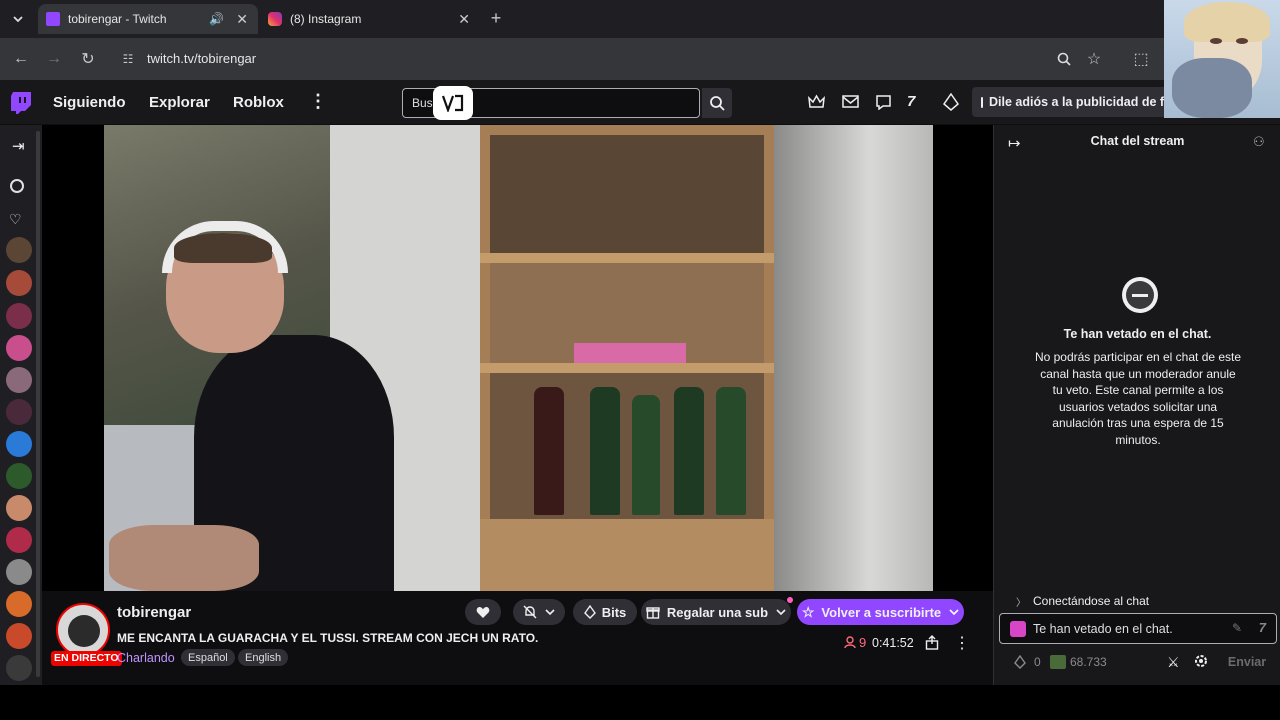 Image resolution: width=1280 pixels, height=720 pixels. I want to click on connecting-status: 〉 Conectándose al chat, so click(1138, 601).